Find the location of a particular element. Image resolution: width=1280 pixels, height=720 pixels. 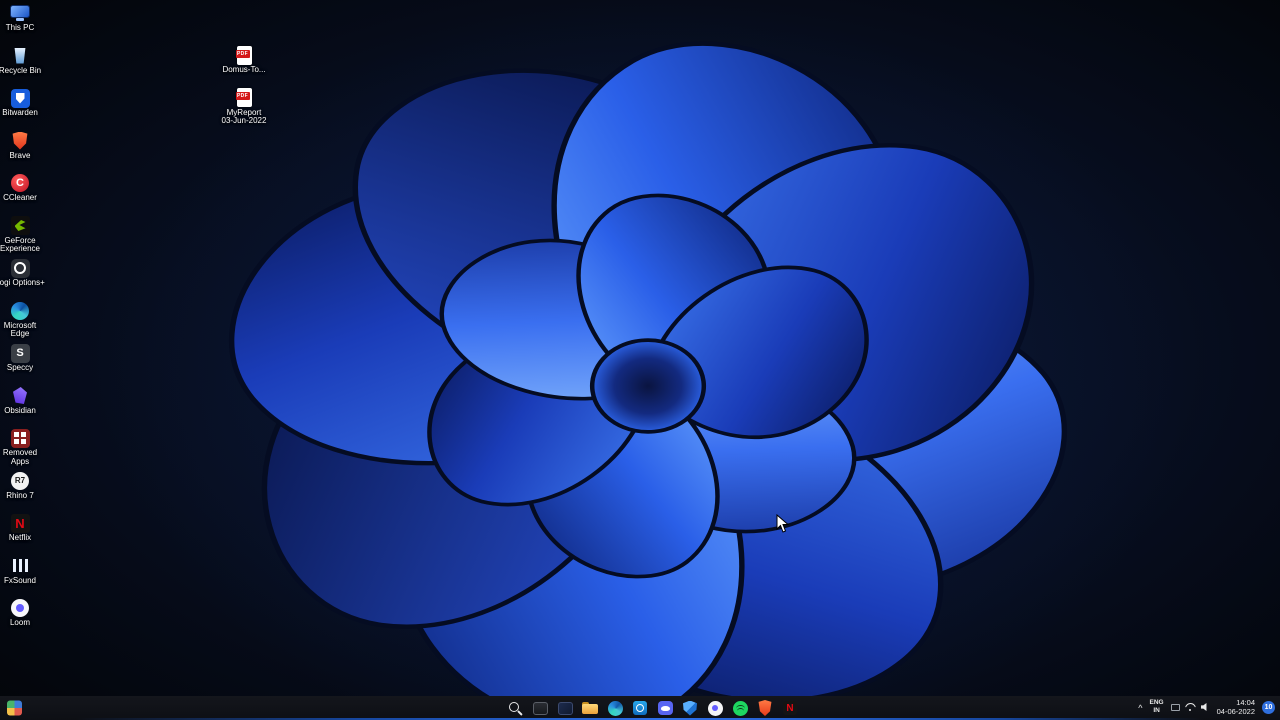

desktop-file-column: Domus-To... MyReport 03-Jun-2022 is located at coordinates (244, 84).